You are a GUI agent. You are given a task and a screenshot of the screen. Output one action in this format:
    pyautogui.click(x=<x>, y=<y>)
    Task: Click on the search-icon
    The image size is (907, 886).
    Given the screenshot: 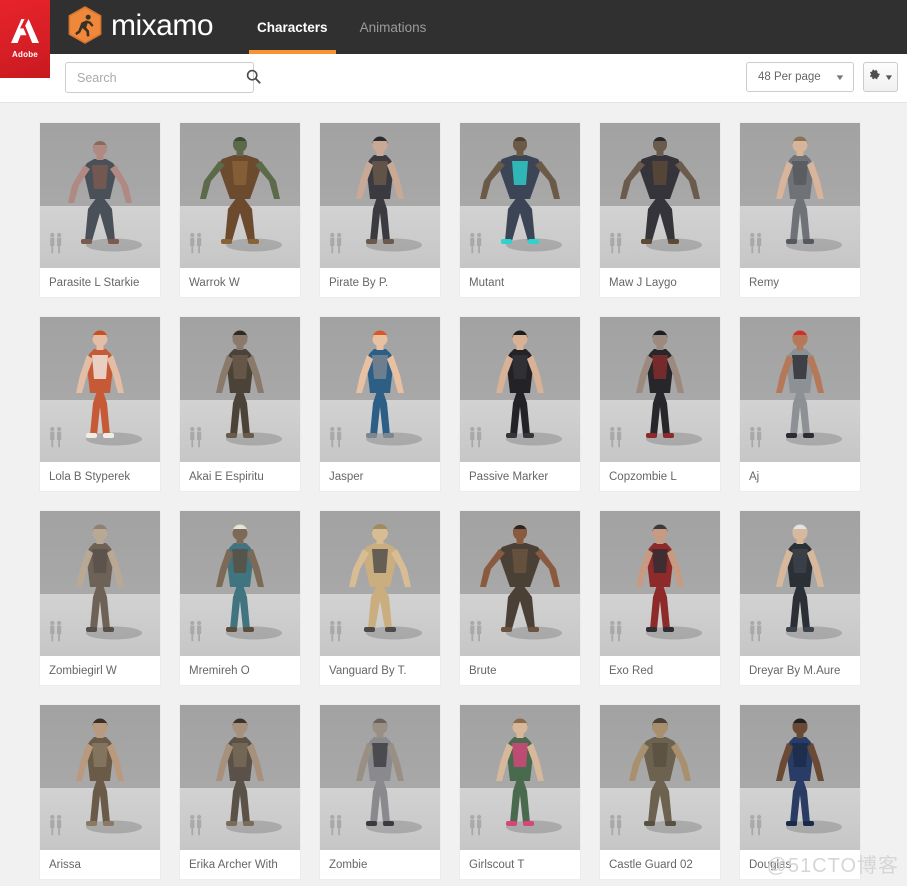 What is the action you would take?
    pyautogui.click(x=253, y=78)
    